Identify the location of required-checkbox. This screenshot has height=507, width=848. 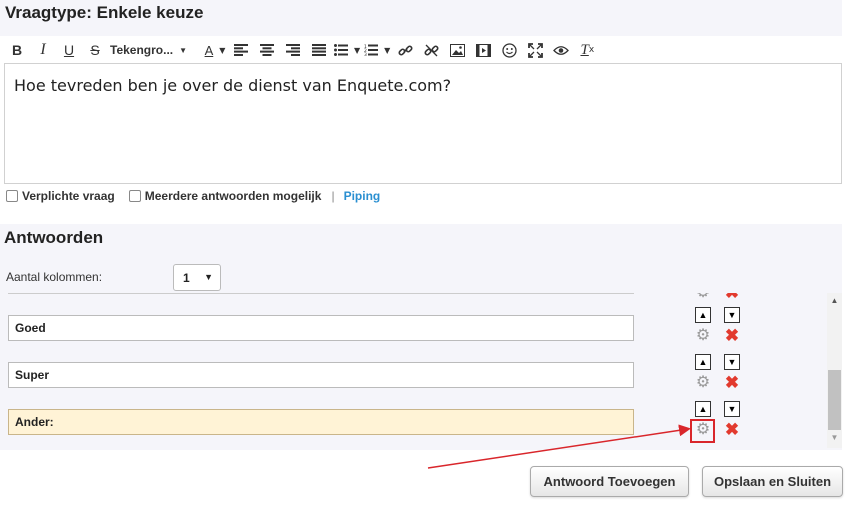
(12, 196).